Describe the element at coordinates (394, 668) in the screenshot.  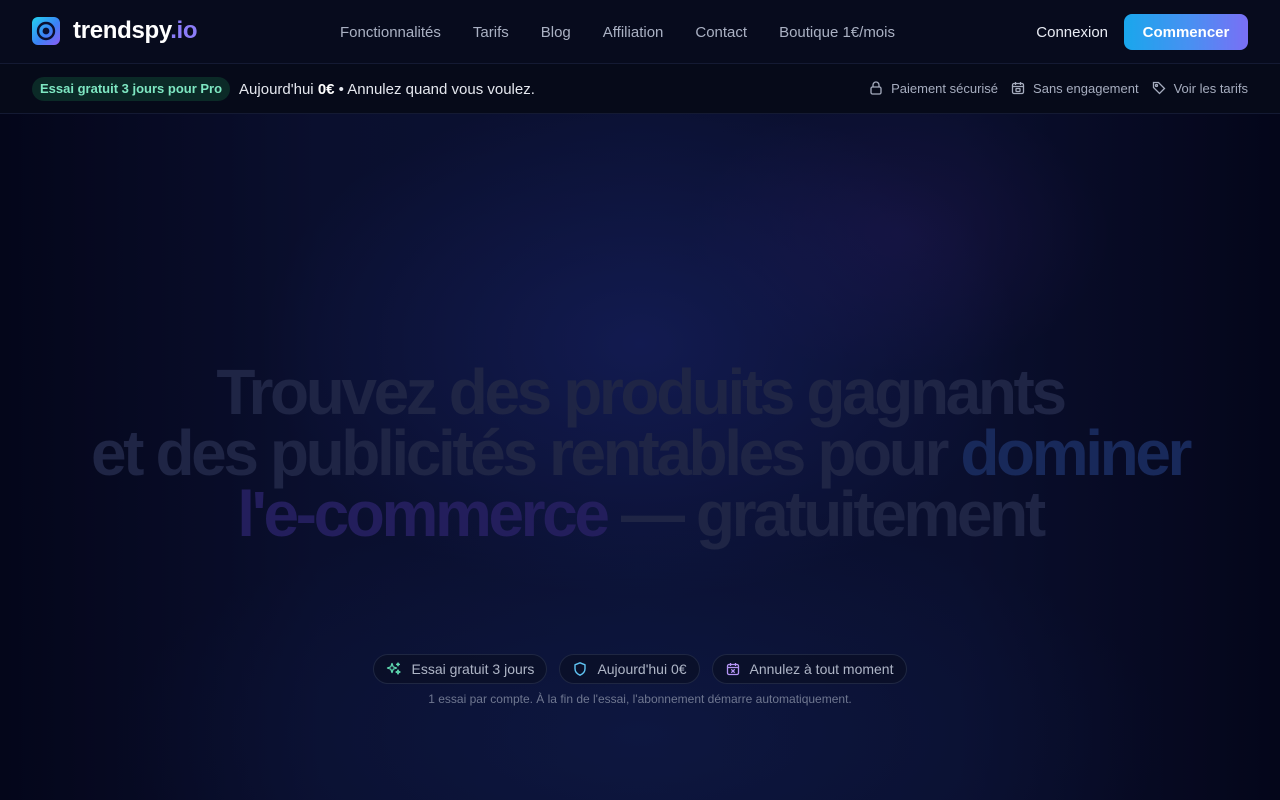
I see `sparkles-icon` at that location.